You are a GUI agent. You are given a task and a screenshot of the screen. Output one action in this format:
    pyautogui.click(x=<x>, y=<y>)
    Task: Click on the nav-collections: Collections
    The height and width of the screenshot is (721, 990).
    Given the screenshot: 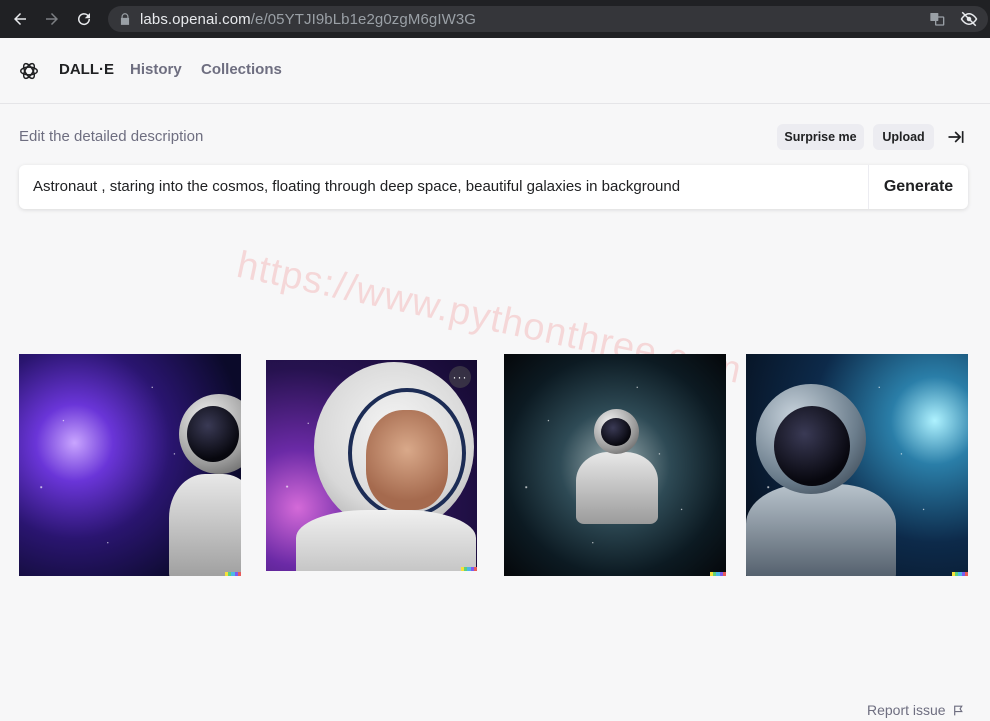 What is the action you would take?
    pyautogui.click(x=241, y=69)
    